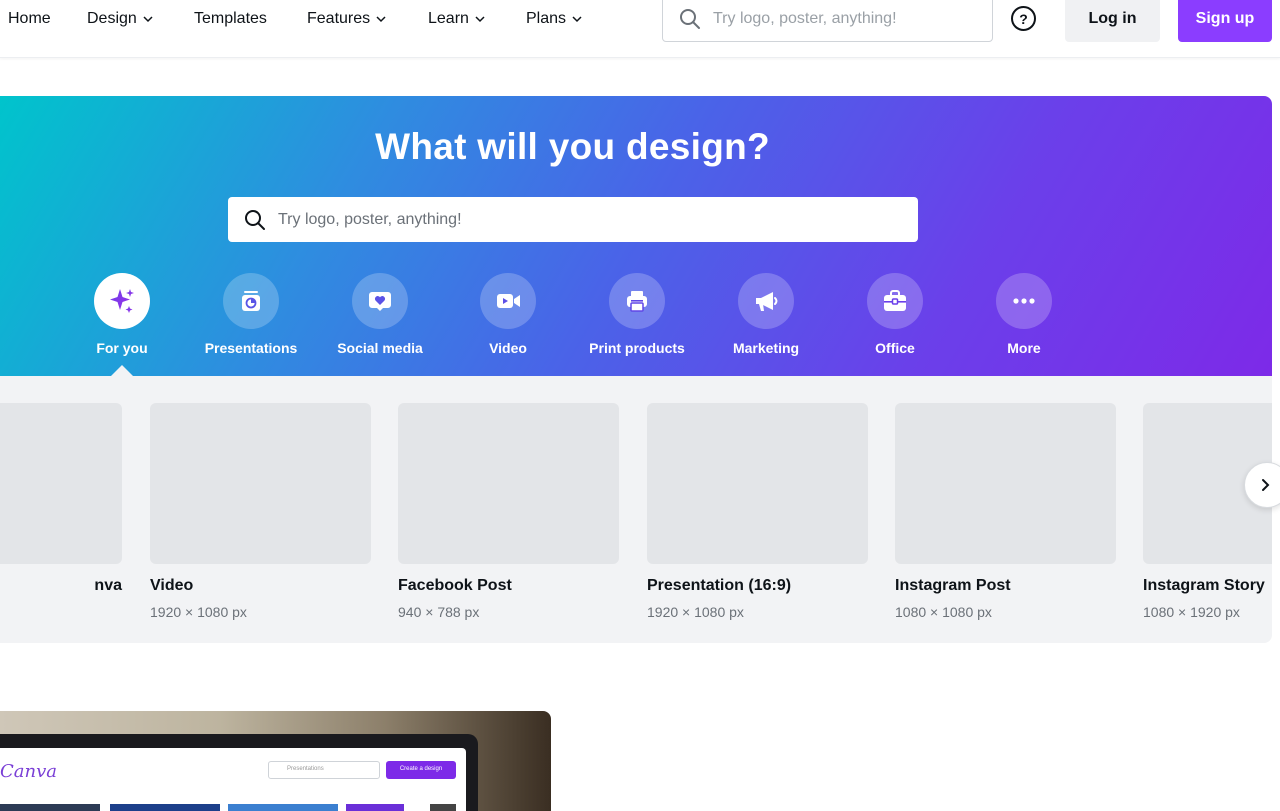  Describe the element at coordinates (1112, 21) in the screenshot. I see `login-button: Log in` at that location.